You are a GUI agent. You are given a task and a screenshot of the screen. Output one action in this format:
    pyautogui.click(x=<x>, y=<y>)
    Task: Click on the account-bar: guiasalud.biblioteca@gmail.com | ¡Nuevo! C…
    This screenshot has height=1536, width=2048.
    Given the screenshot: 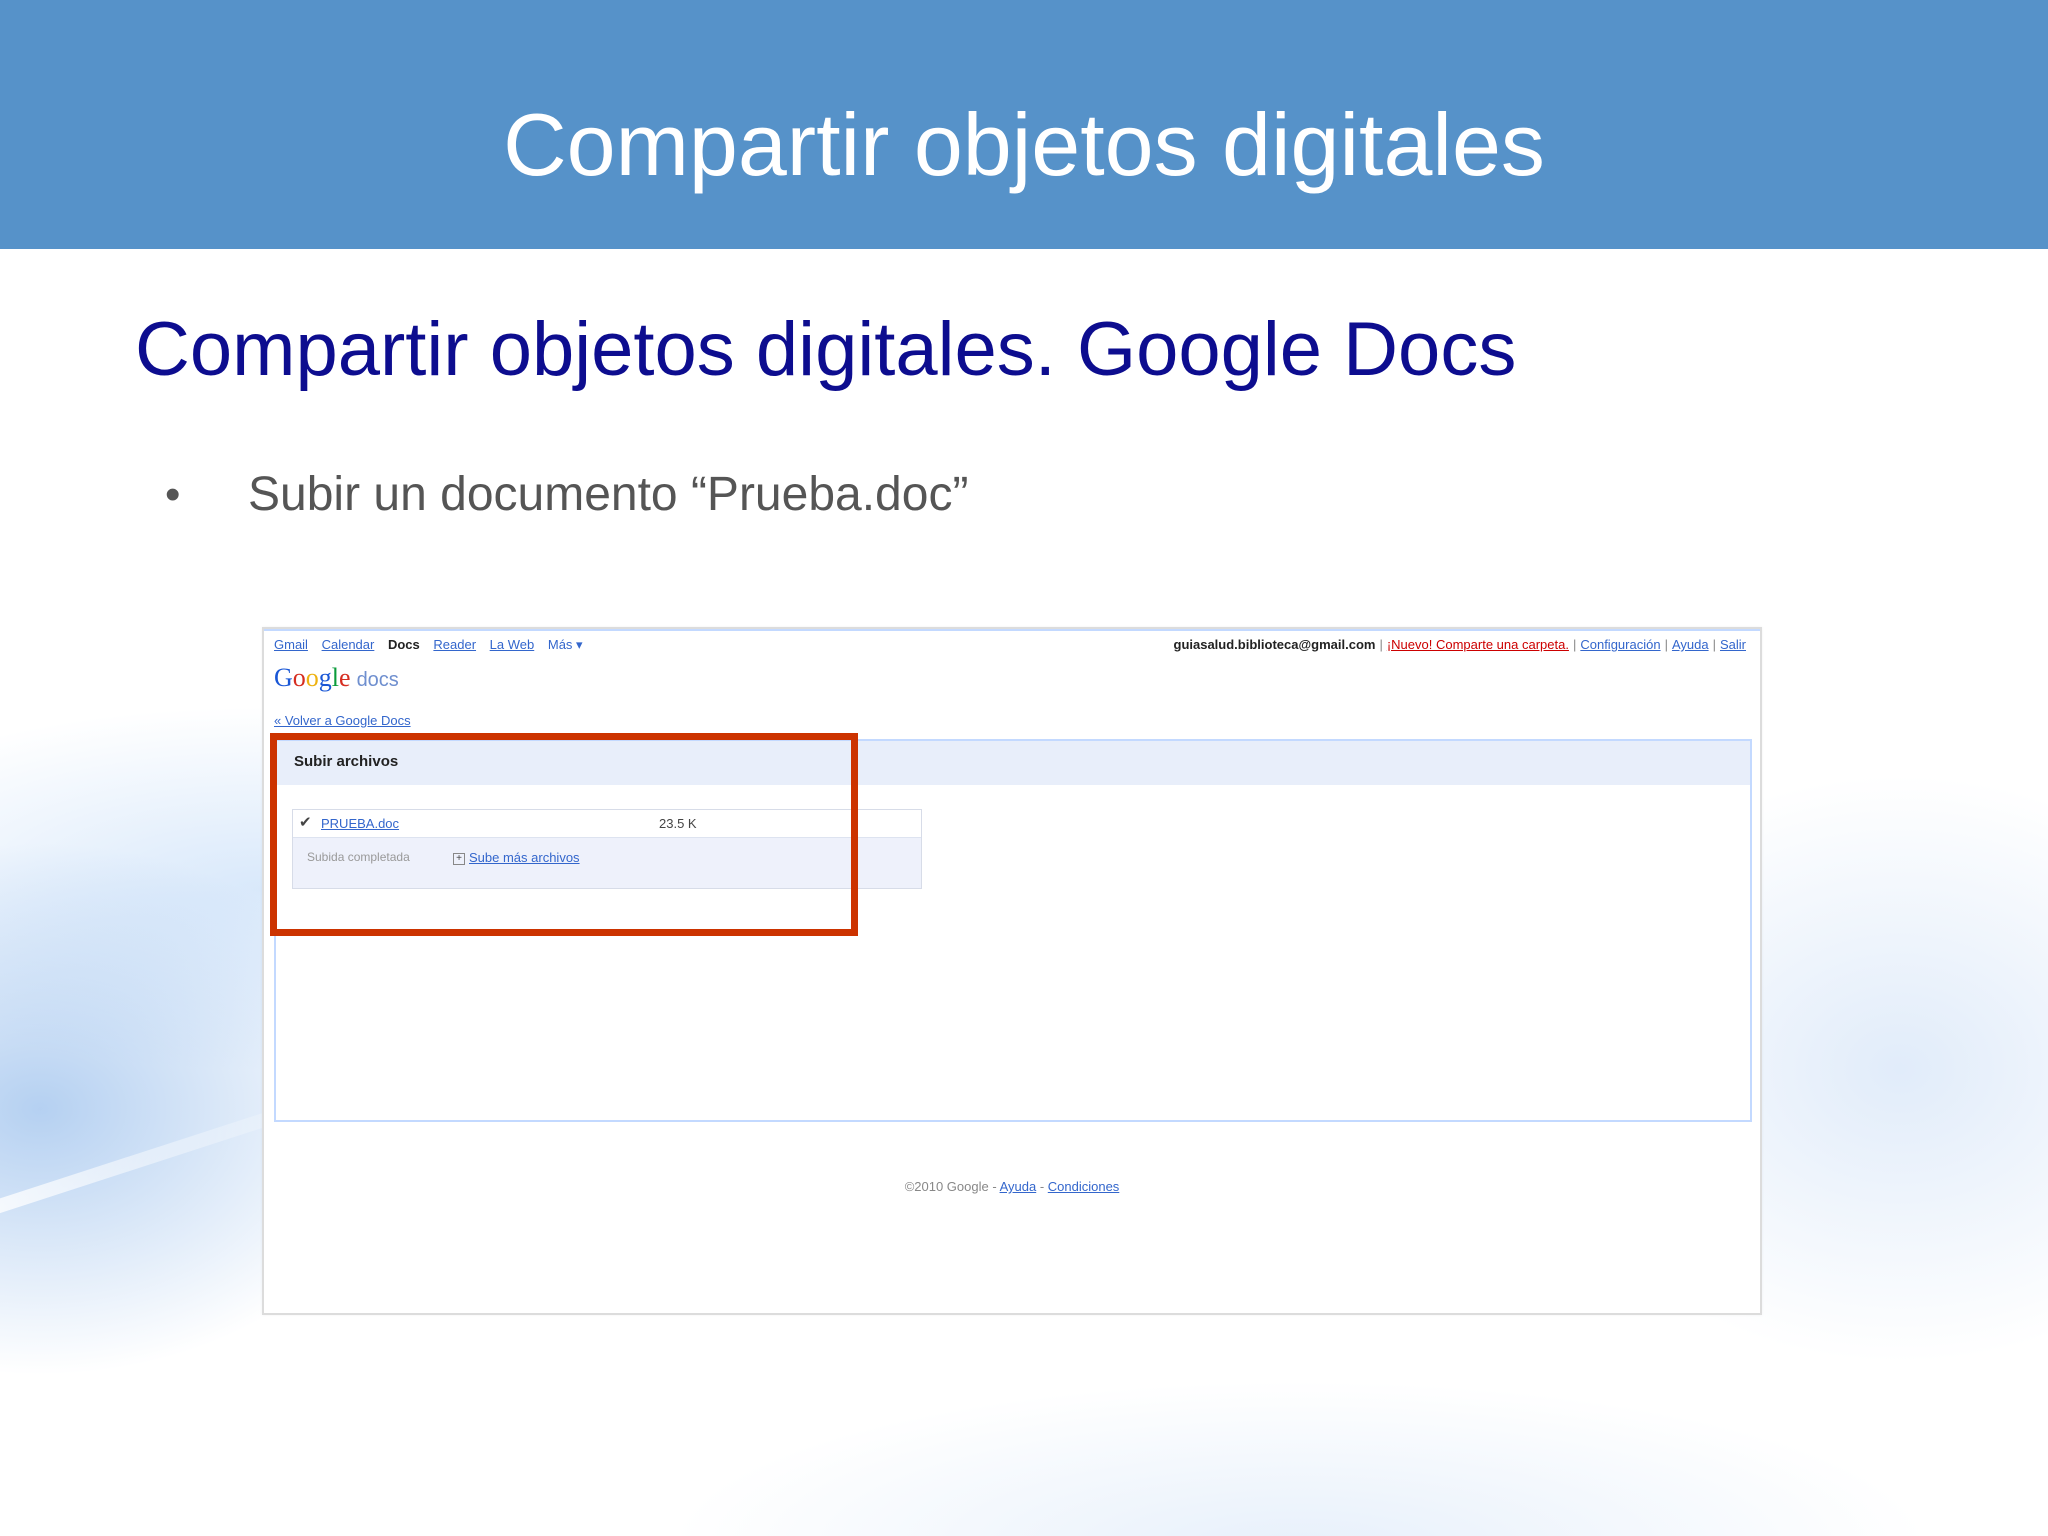 What is the action you would take?
    pyautogui.click(x=1460, y=644)
    